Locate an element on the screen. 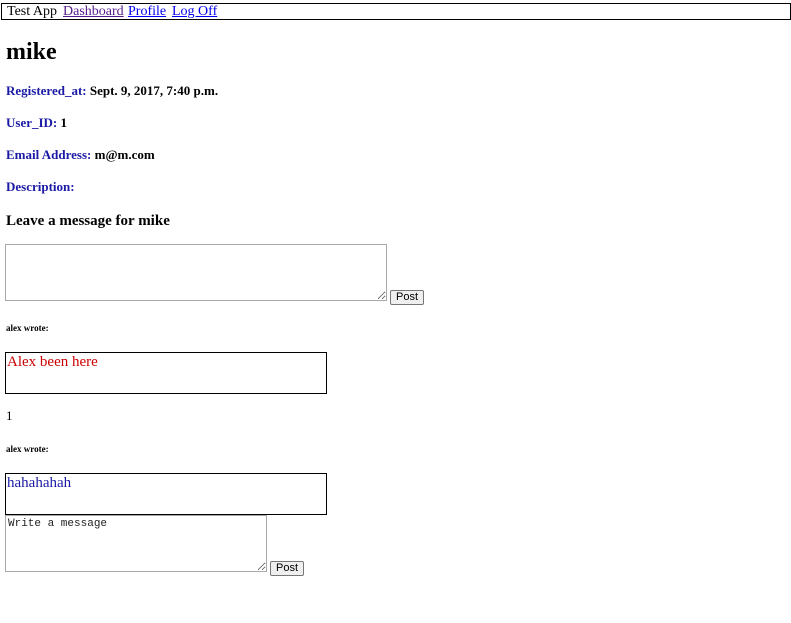  email-value: m@m.com is located at coordinates (124, 154).